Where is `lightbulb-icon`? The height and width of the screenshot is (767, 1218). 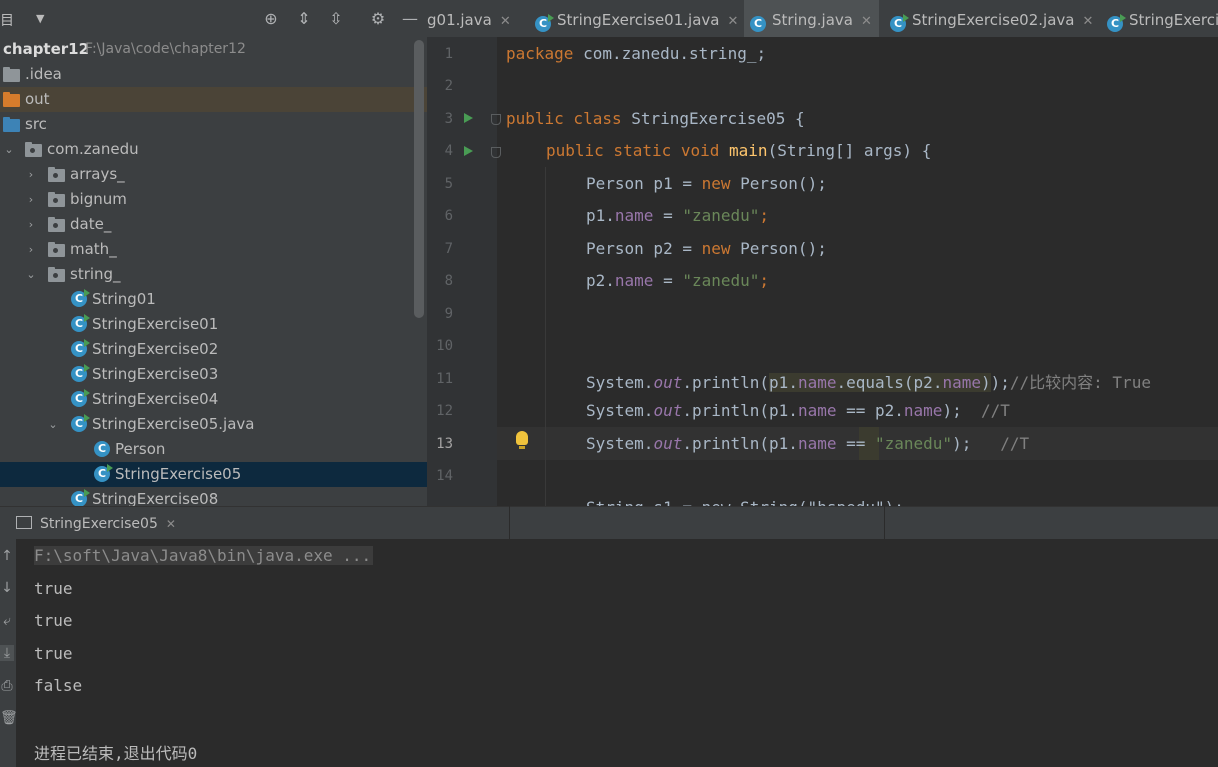
lightbulb-icon is located at coordinates (522, 440).